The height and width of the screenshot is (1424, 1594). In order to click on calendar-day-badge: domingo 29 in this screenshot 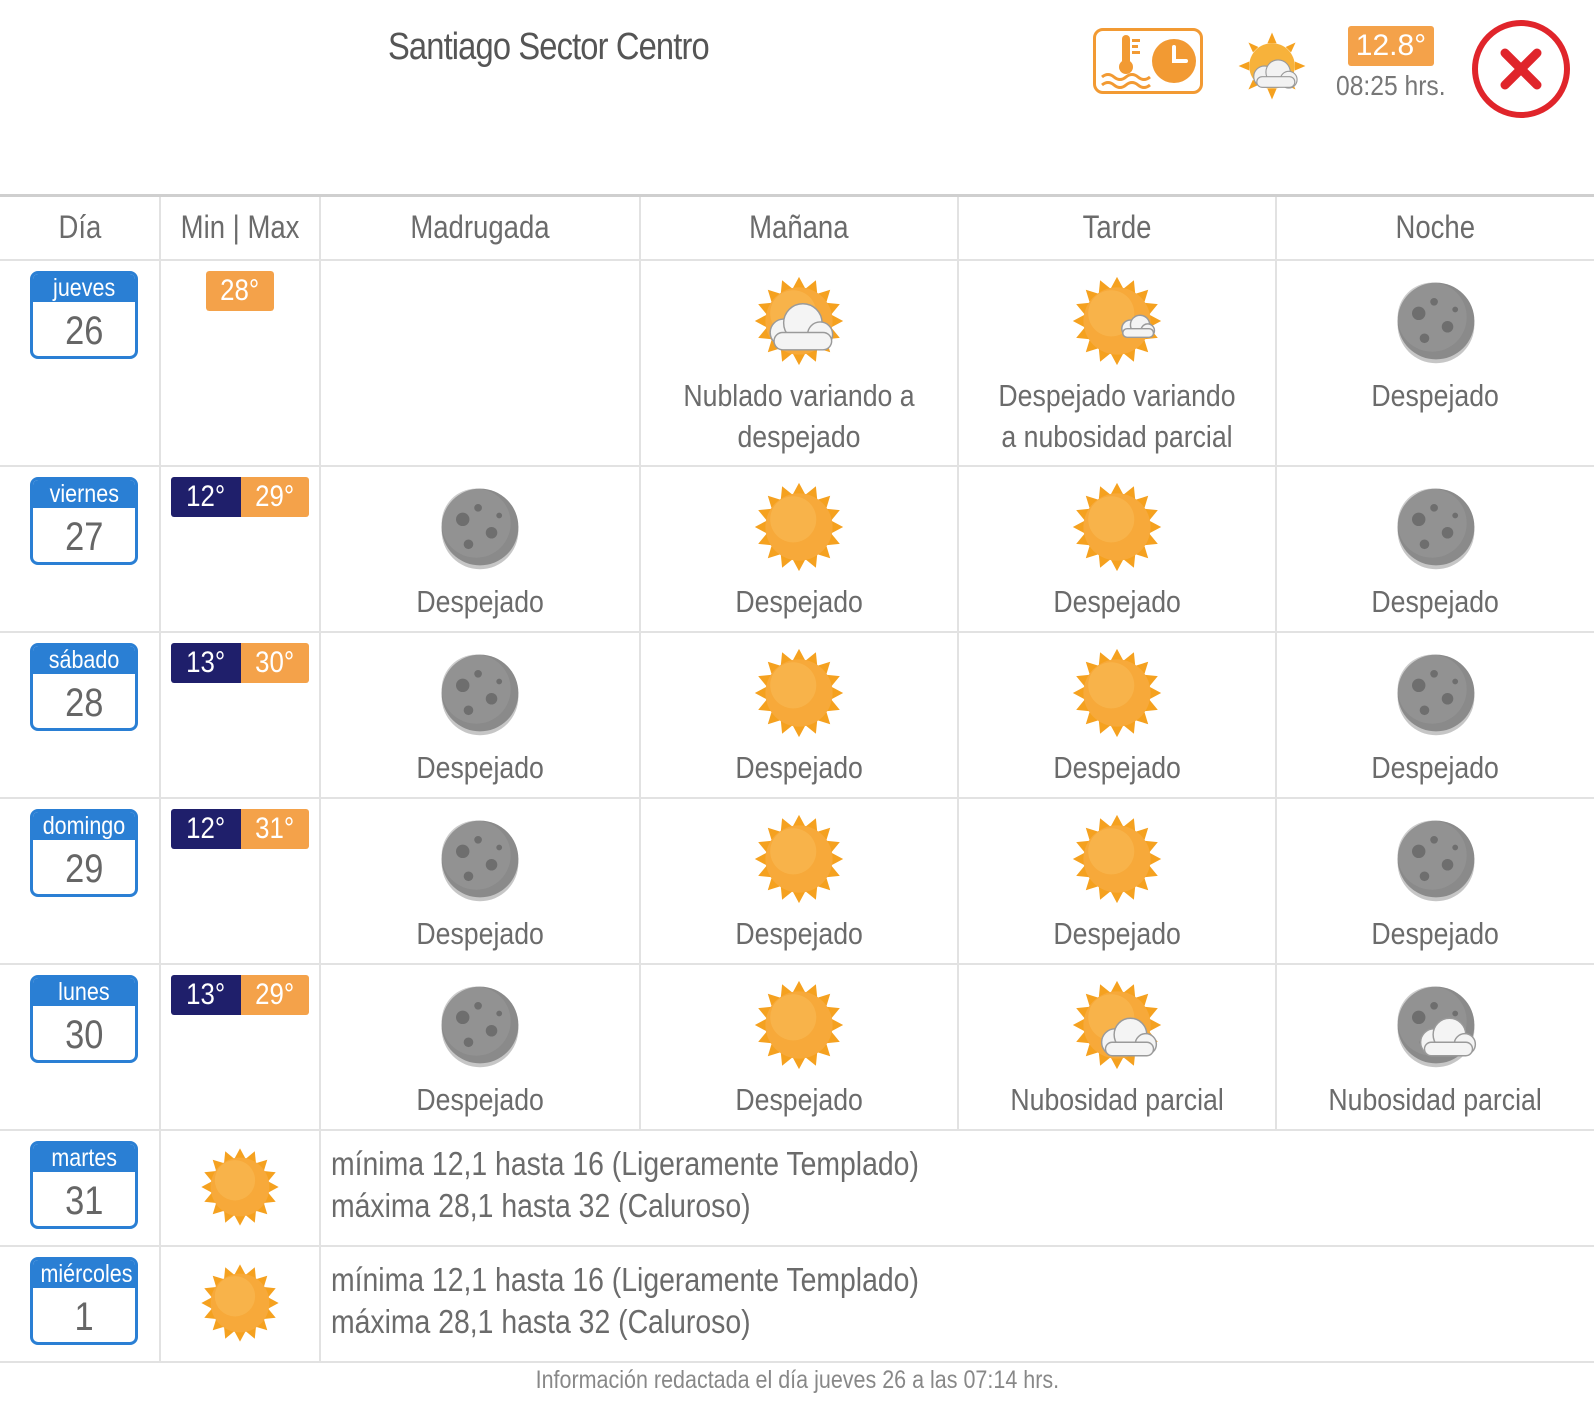, I will do `click(84, 852)`.